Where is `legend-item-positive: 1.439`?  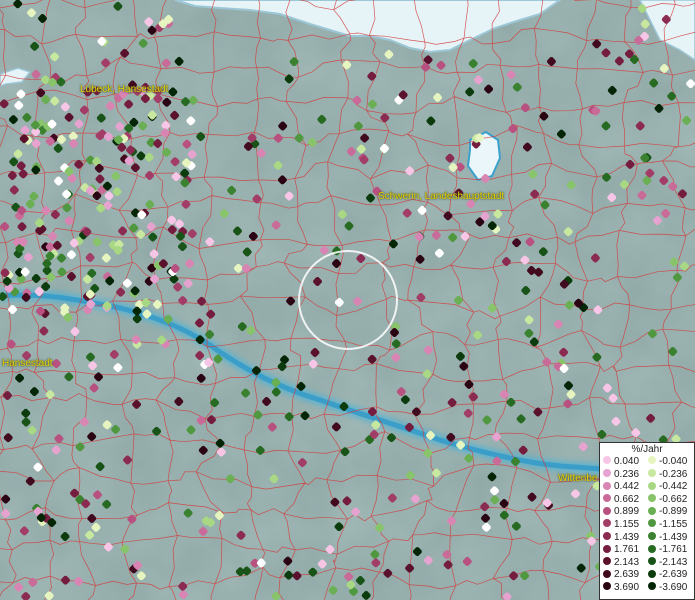 legend-item-positive: 1.439 is located at coordinates (621, 537).